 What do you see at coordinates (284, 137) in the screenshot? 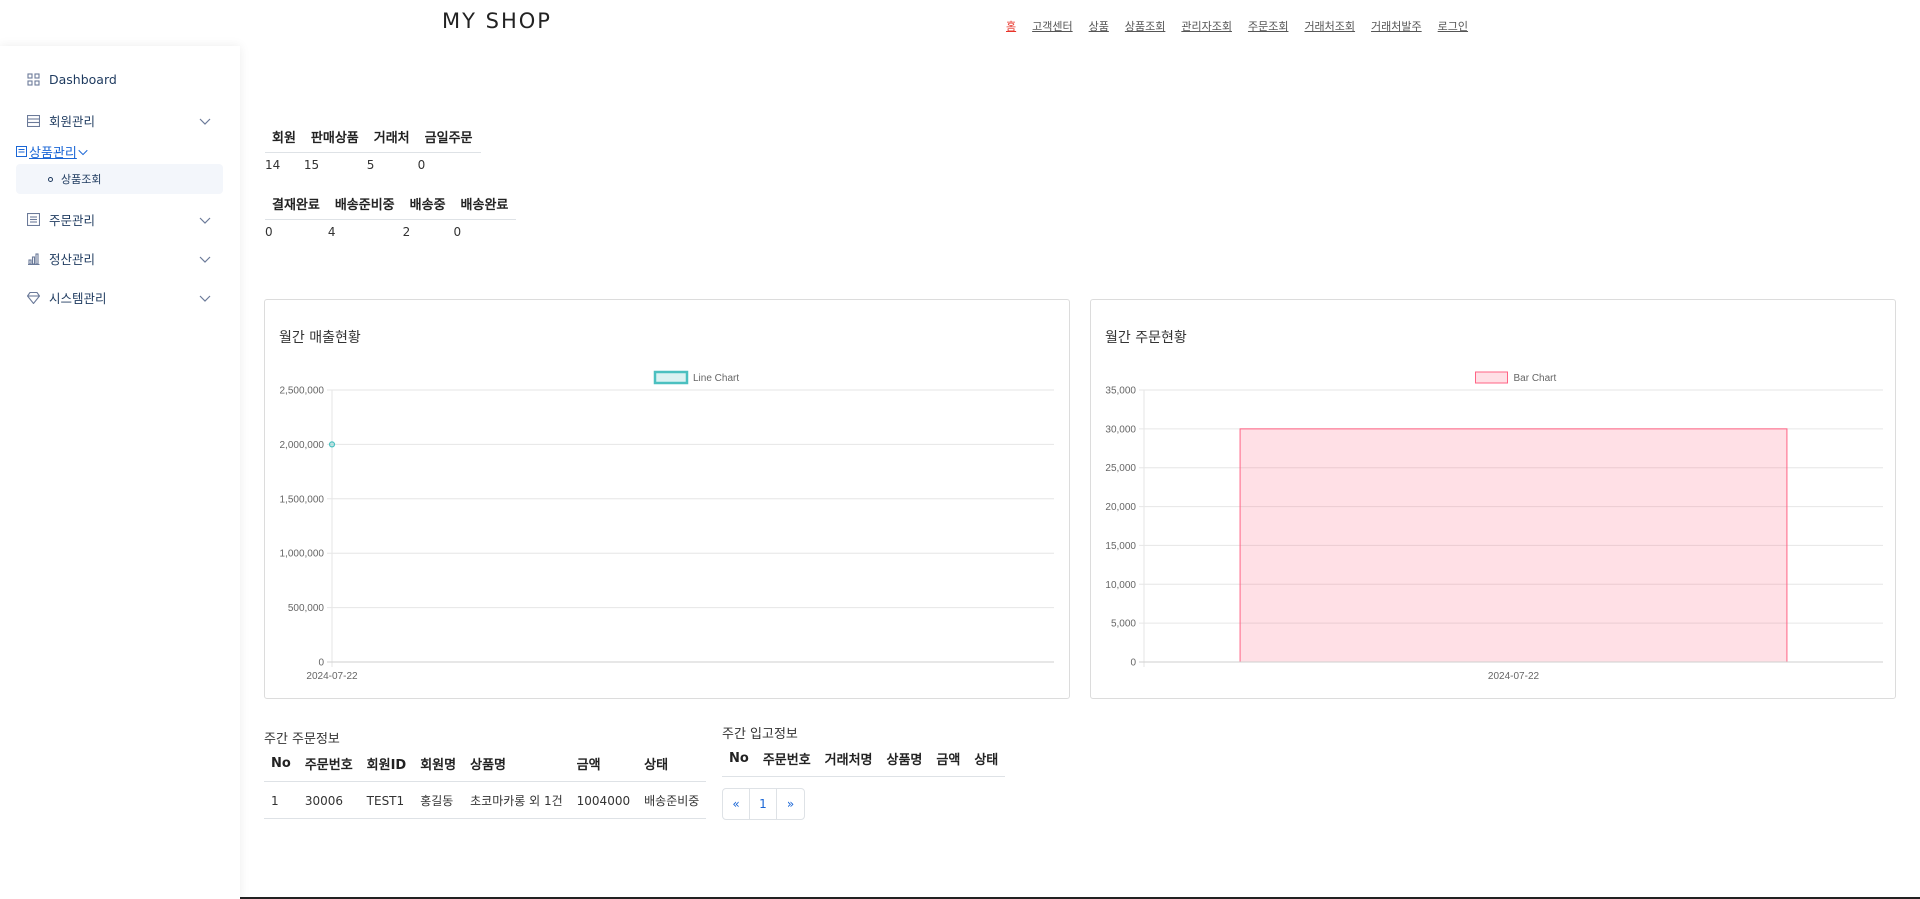
I see `stat-header: 회원` at bounding box center [284, 137].